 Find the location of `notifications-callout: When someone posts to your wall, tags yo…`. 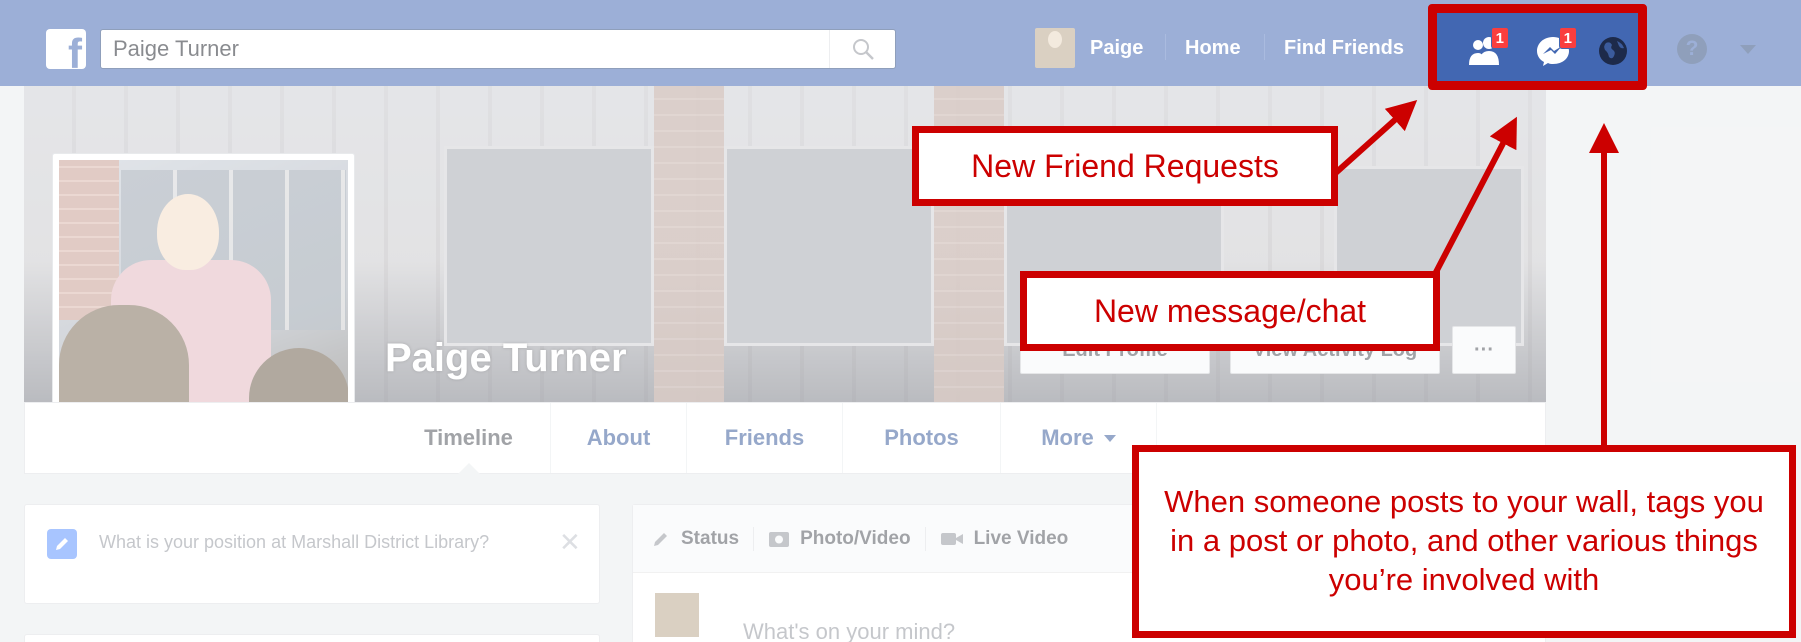

notifications-callout: When someone posts to your wall, tags yo… is located at coordinates (1464, 541).